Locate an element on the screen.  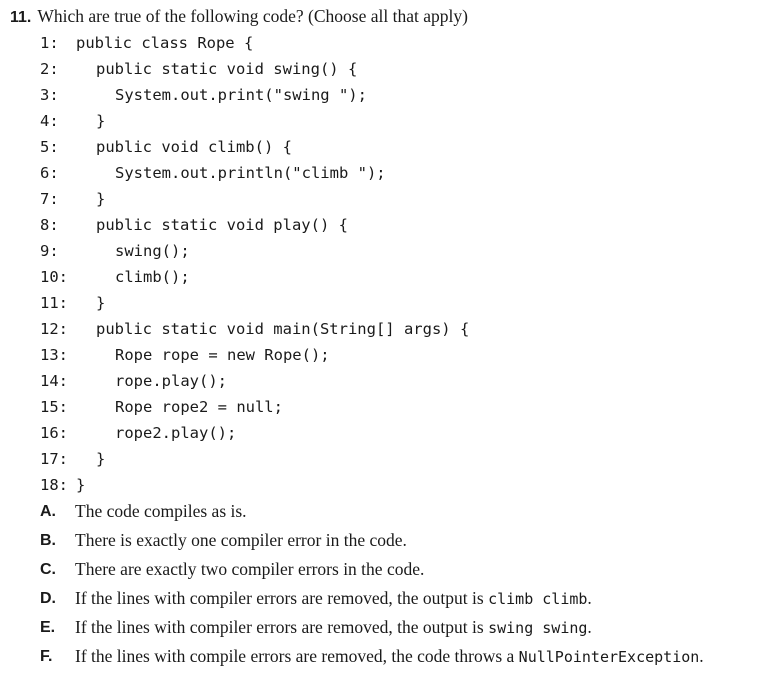
code-line: 14: rope.play(); is located at coordinates (385, 381).